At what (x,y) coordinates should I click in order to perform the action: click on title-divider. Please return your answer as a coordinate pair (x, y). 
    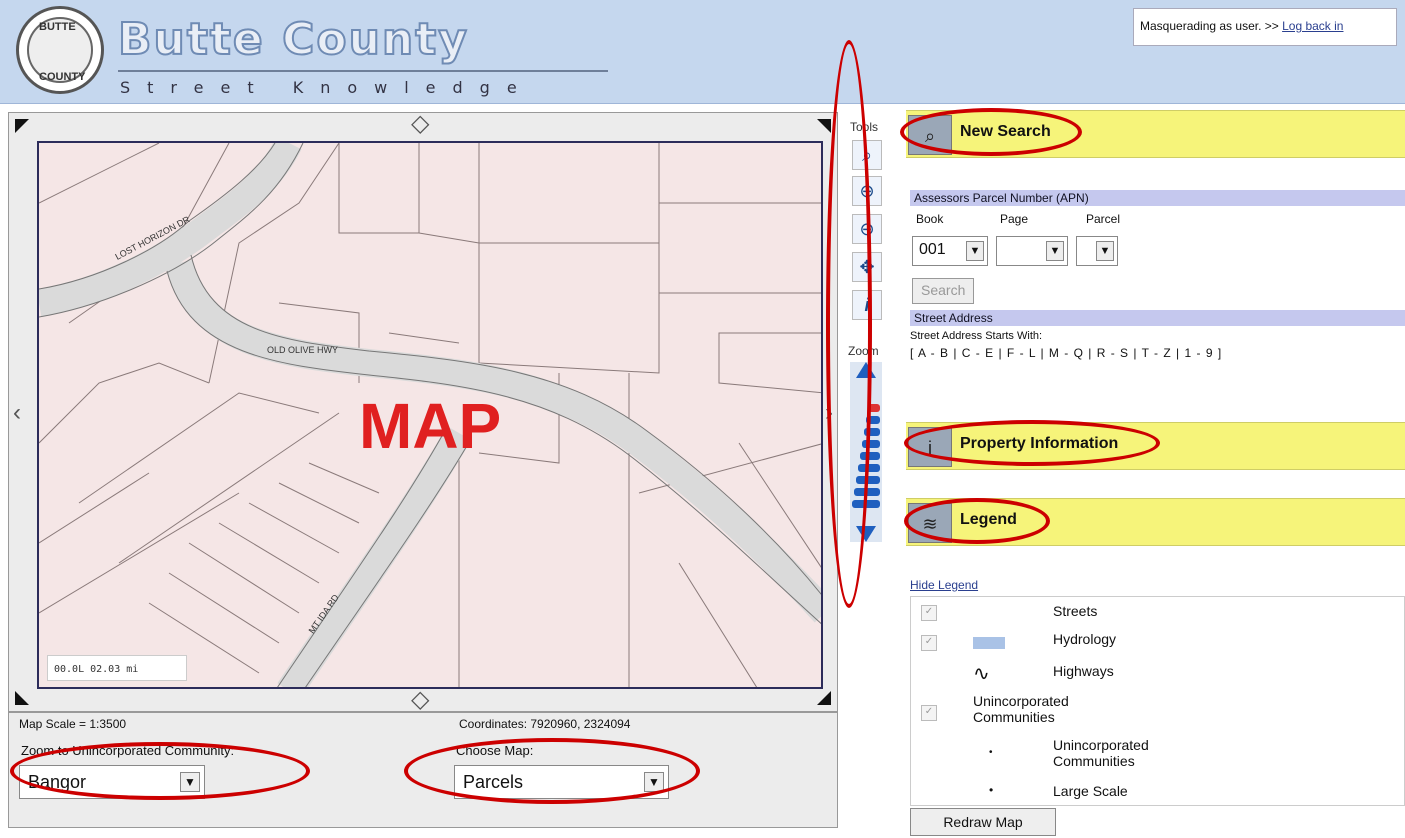
    Looking at the image, I should click on (363, 71).